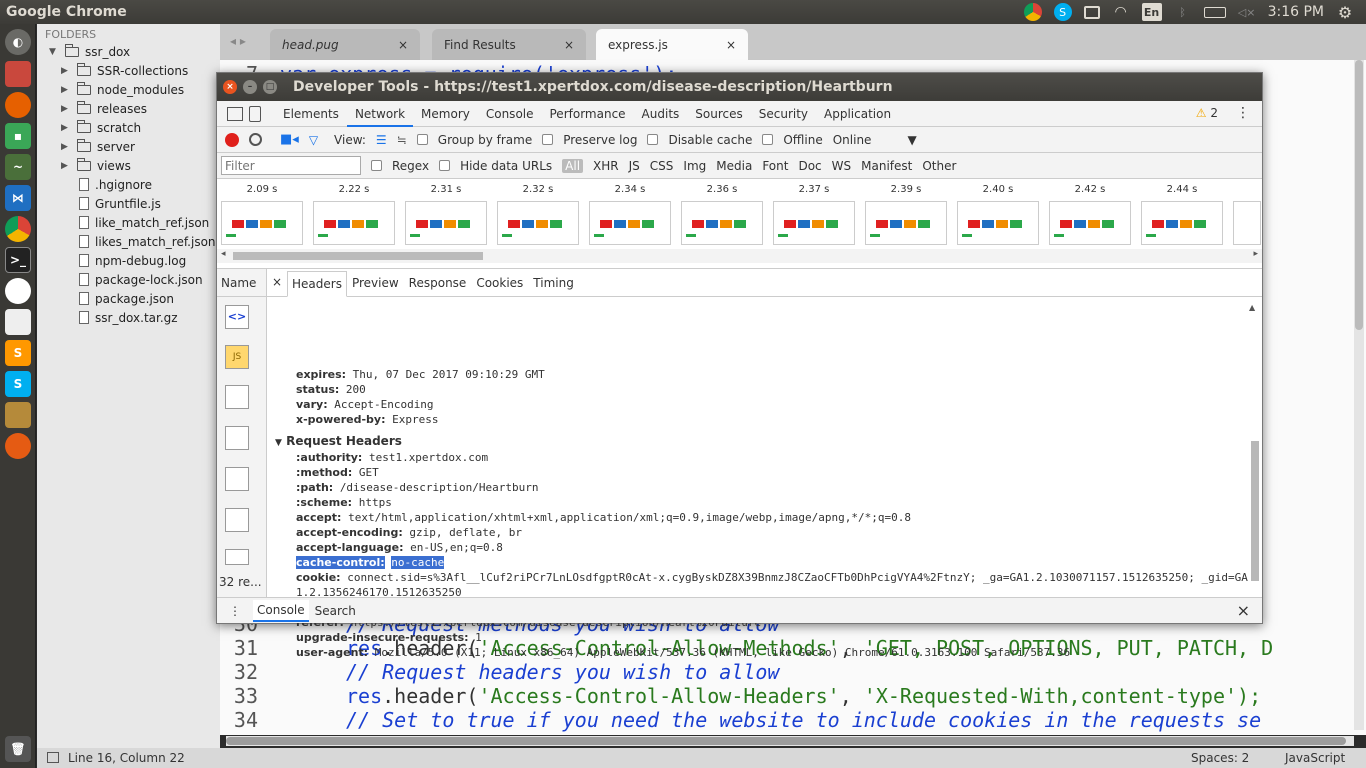 This screenshot has height=768, width=1366. I want to click on keyboard-layout-indicator: En, so click(1151, 12).